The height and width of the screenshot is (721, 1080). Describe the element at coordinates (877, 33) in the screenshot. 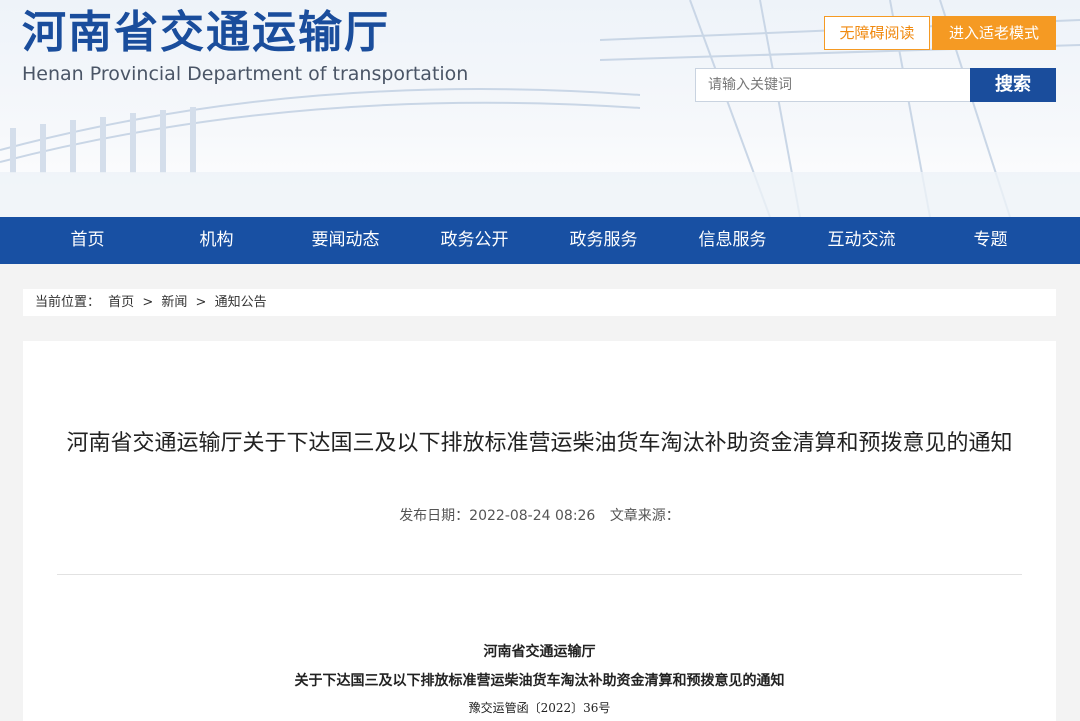

I see `accessibility-reading-button: 无障碍阅读` at that location.